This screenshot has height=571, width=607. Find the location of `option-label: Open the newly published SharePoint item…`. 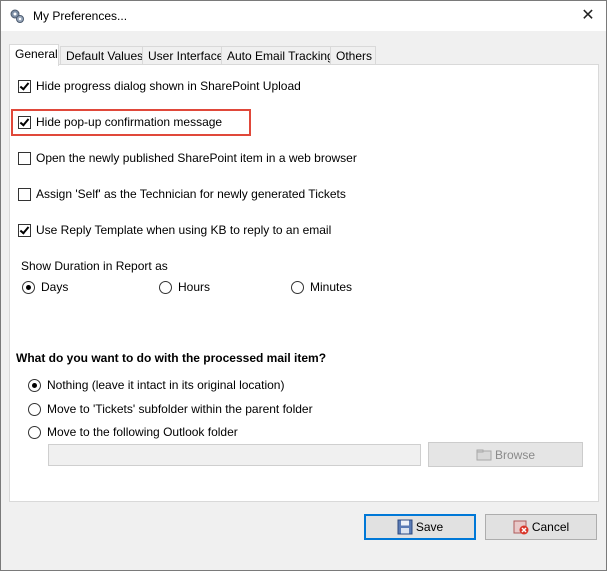

option-label: Open the newly published SharePoint item… is located at coordinates (196, 158).